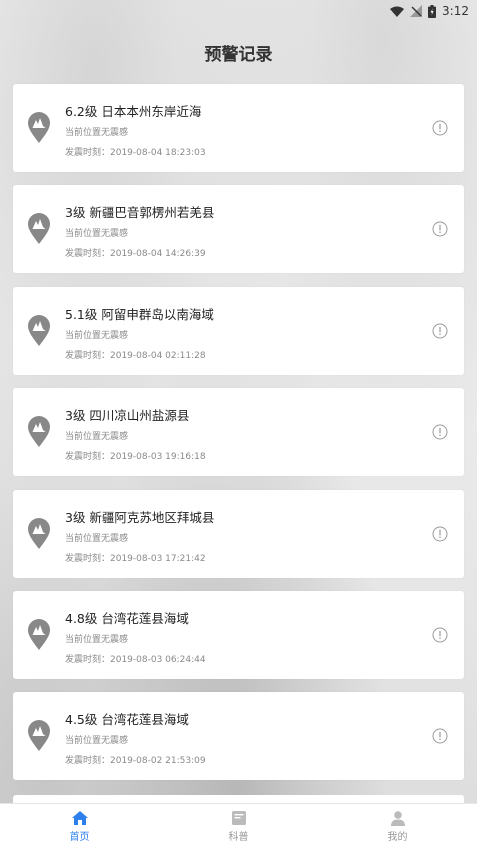  I want to click on record-time: 发震时刻：2019-08-03 06:24:44, so click(135, 659).